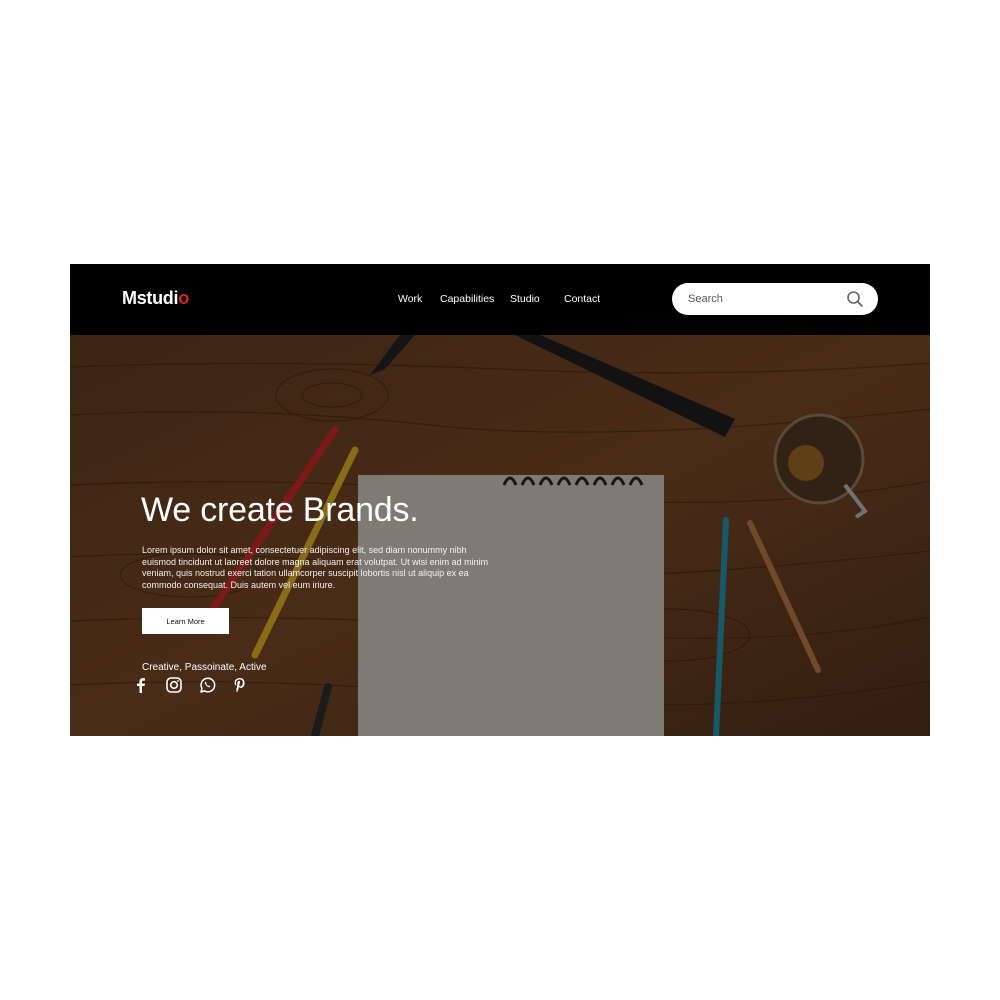 The height and width of the screenshot is (1000, 1000). What do you see at coordinates (855, 299) in the screenshot?
I see `search-icon` at bounding box center [855, 299].